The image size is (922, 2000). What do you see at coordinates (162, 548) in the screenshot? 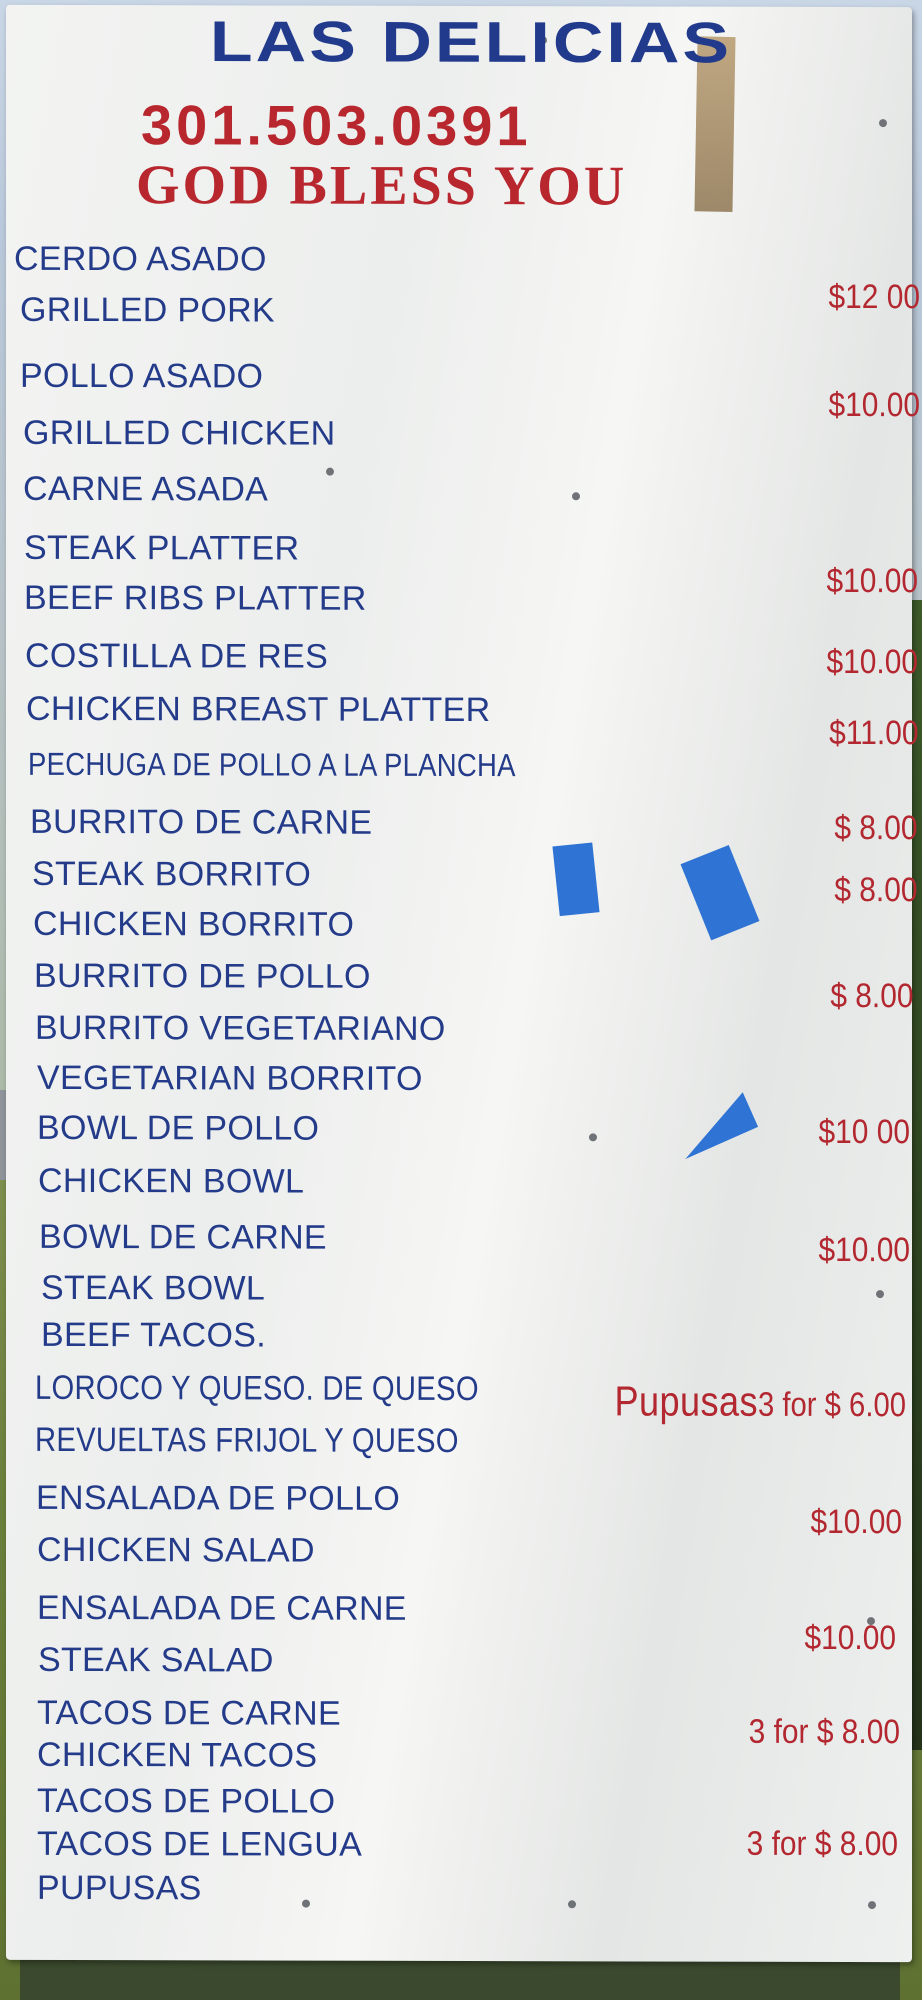
I see `menu-item: STEAK PLATTER` at bounding box center [162, 548].